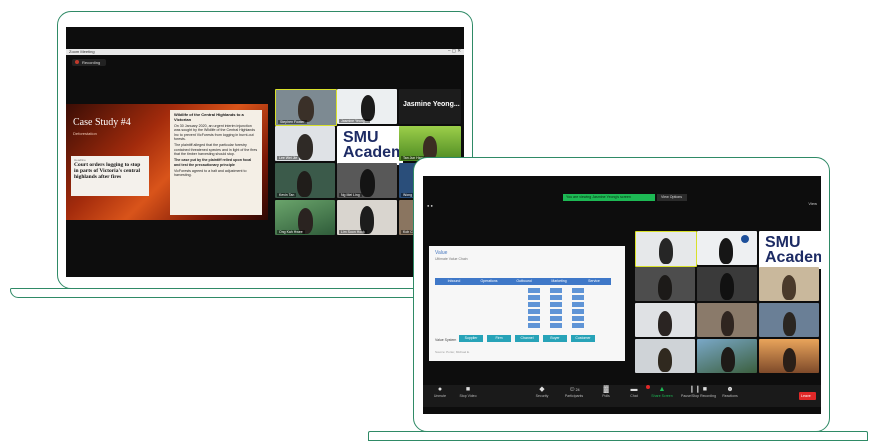  I want to click on window-title: Zoom Meeting, so click(82, 51).